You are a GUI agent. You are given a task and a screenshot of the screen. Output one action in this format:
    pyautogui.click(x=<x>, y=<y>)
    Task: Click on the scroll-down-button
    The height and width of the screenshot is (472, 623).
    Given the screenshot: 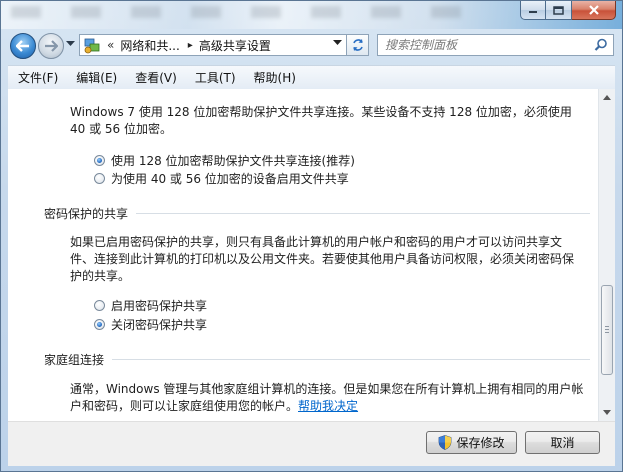 What is the action you would take?
    pyautogui.click(x=607, y=412)
    